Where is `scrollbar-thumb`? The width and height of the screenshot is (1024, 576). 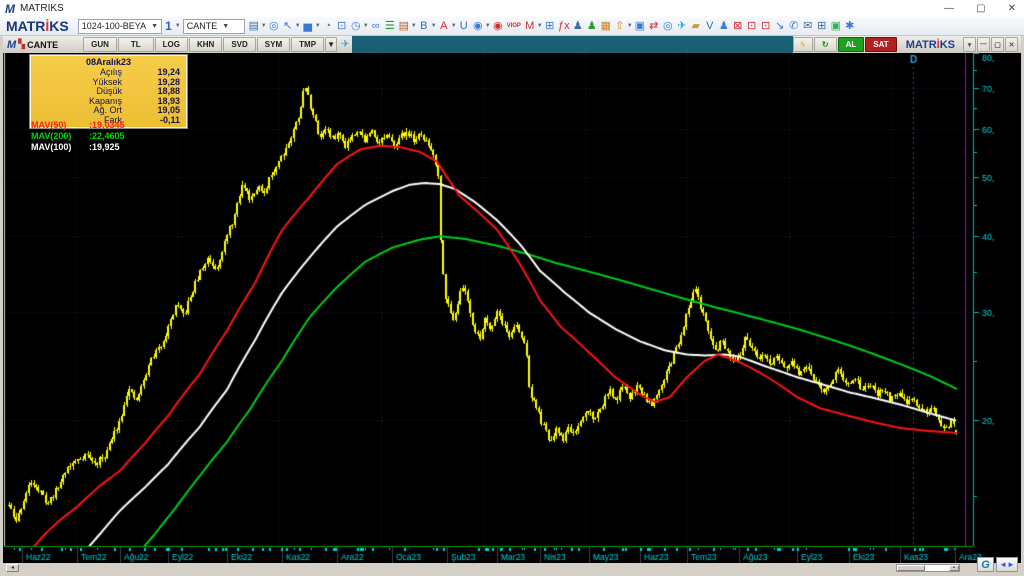
scrollbar-thumb is located at coordinates (911, 568).